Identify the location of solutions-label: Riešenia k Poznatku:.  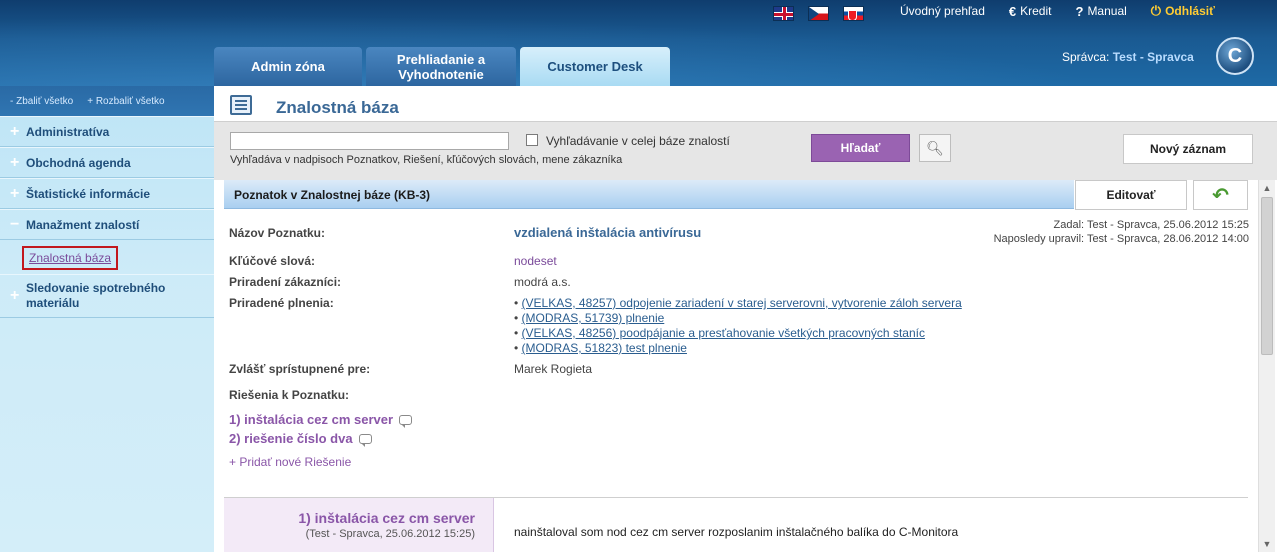
(289, 395).